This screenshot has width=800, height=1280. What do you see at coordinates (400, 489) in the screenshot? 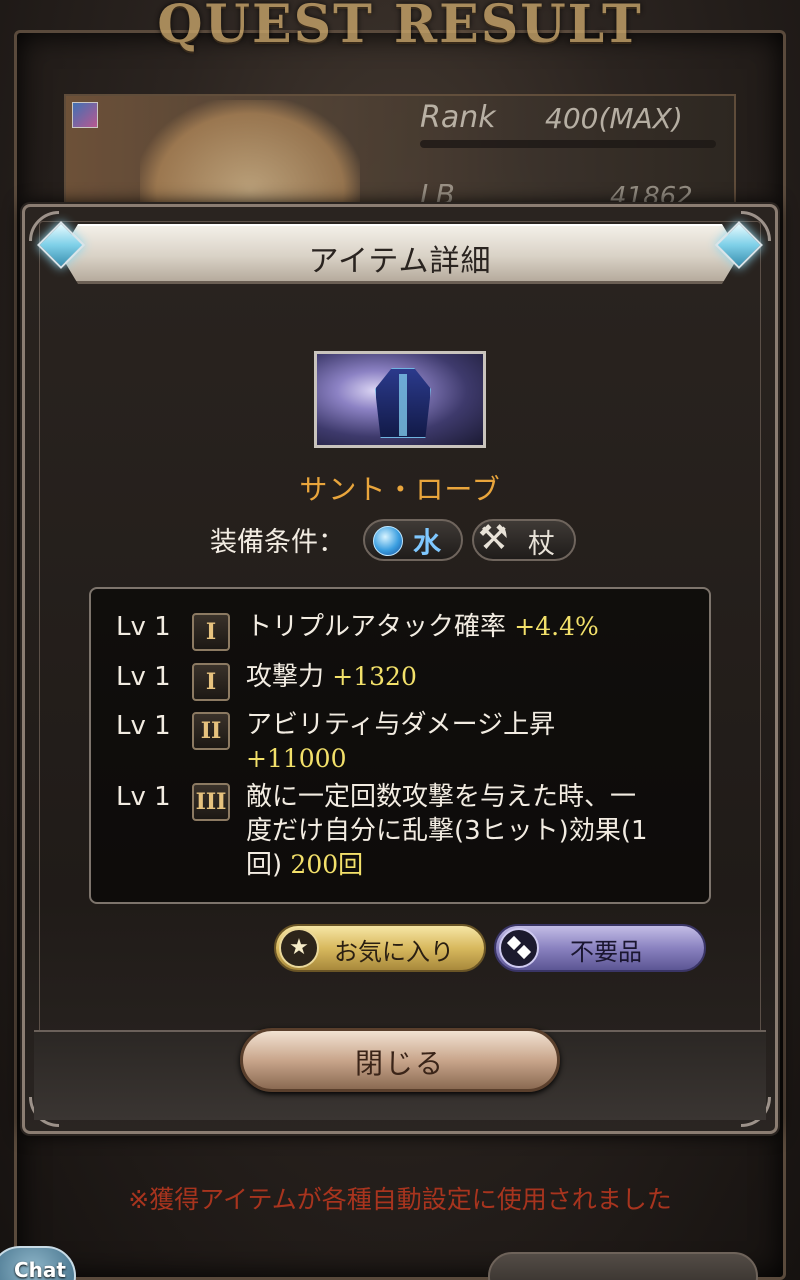
I see `item-name: サント・ローブ` at bounding box center [400, 489].